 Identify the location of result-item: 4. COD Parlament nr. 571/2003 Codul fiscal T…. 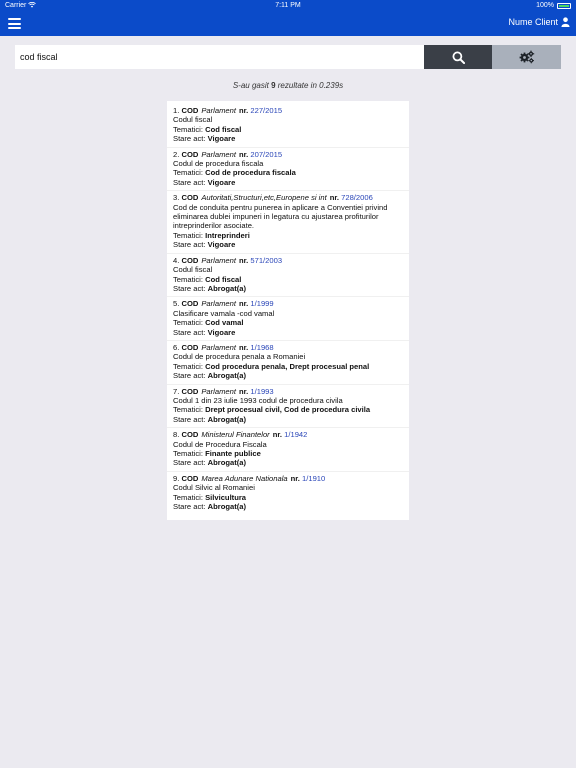
(288, 276).